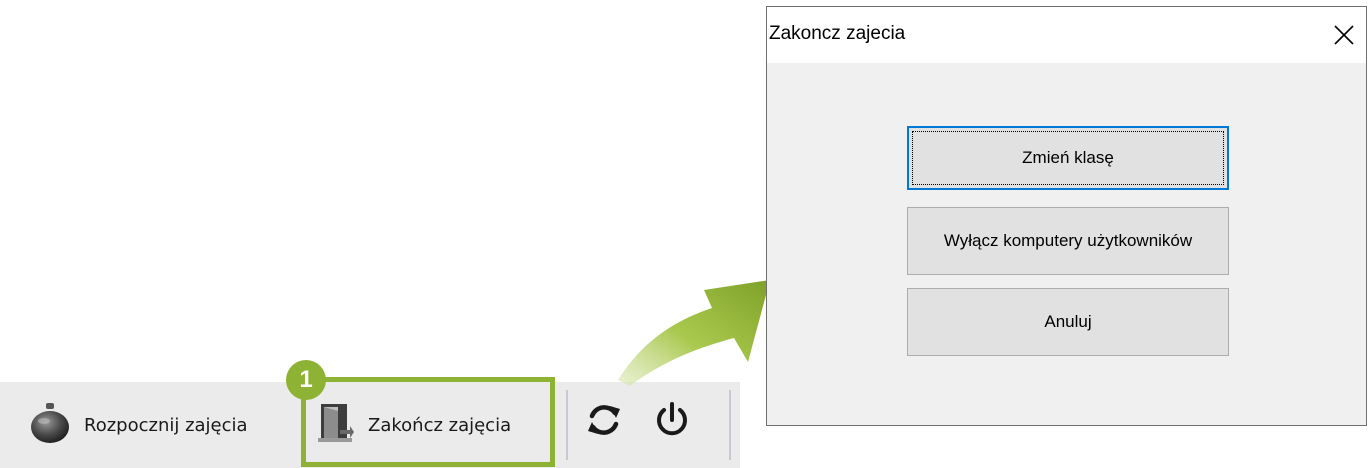 The image size is (1369, 468). I want to click on cancel-button: Anuluj, so click(1068, 322).